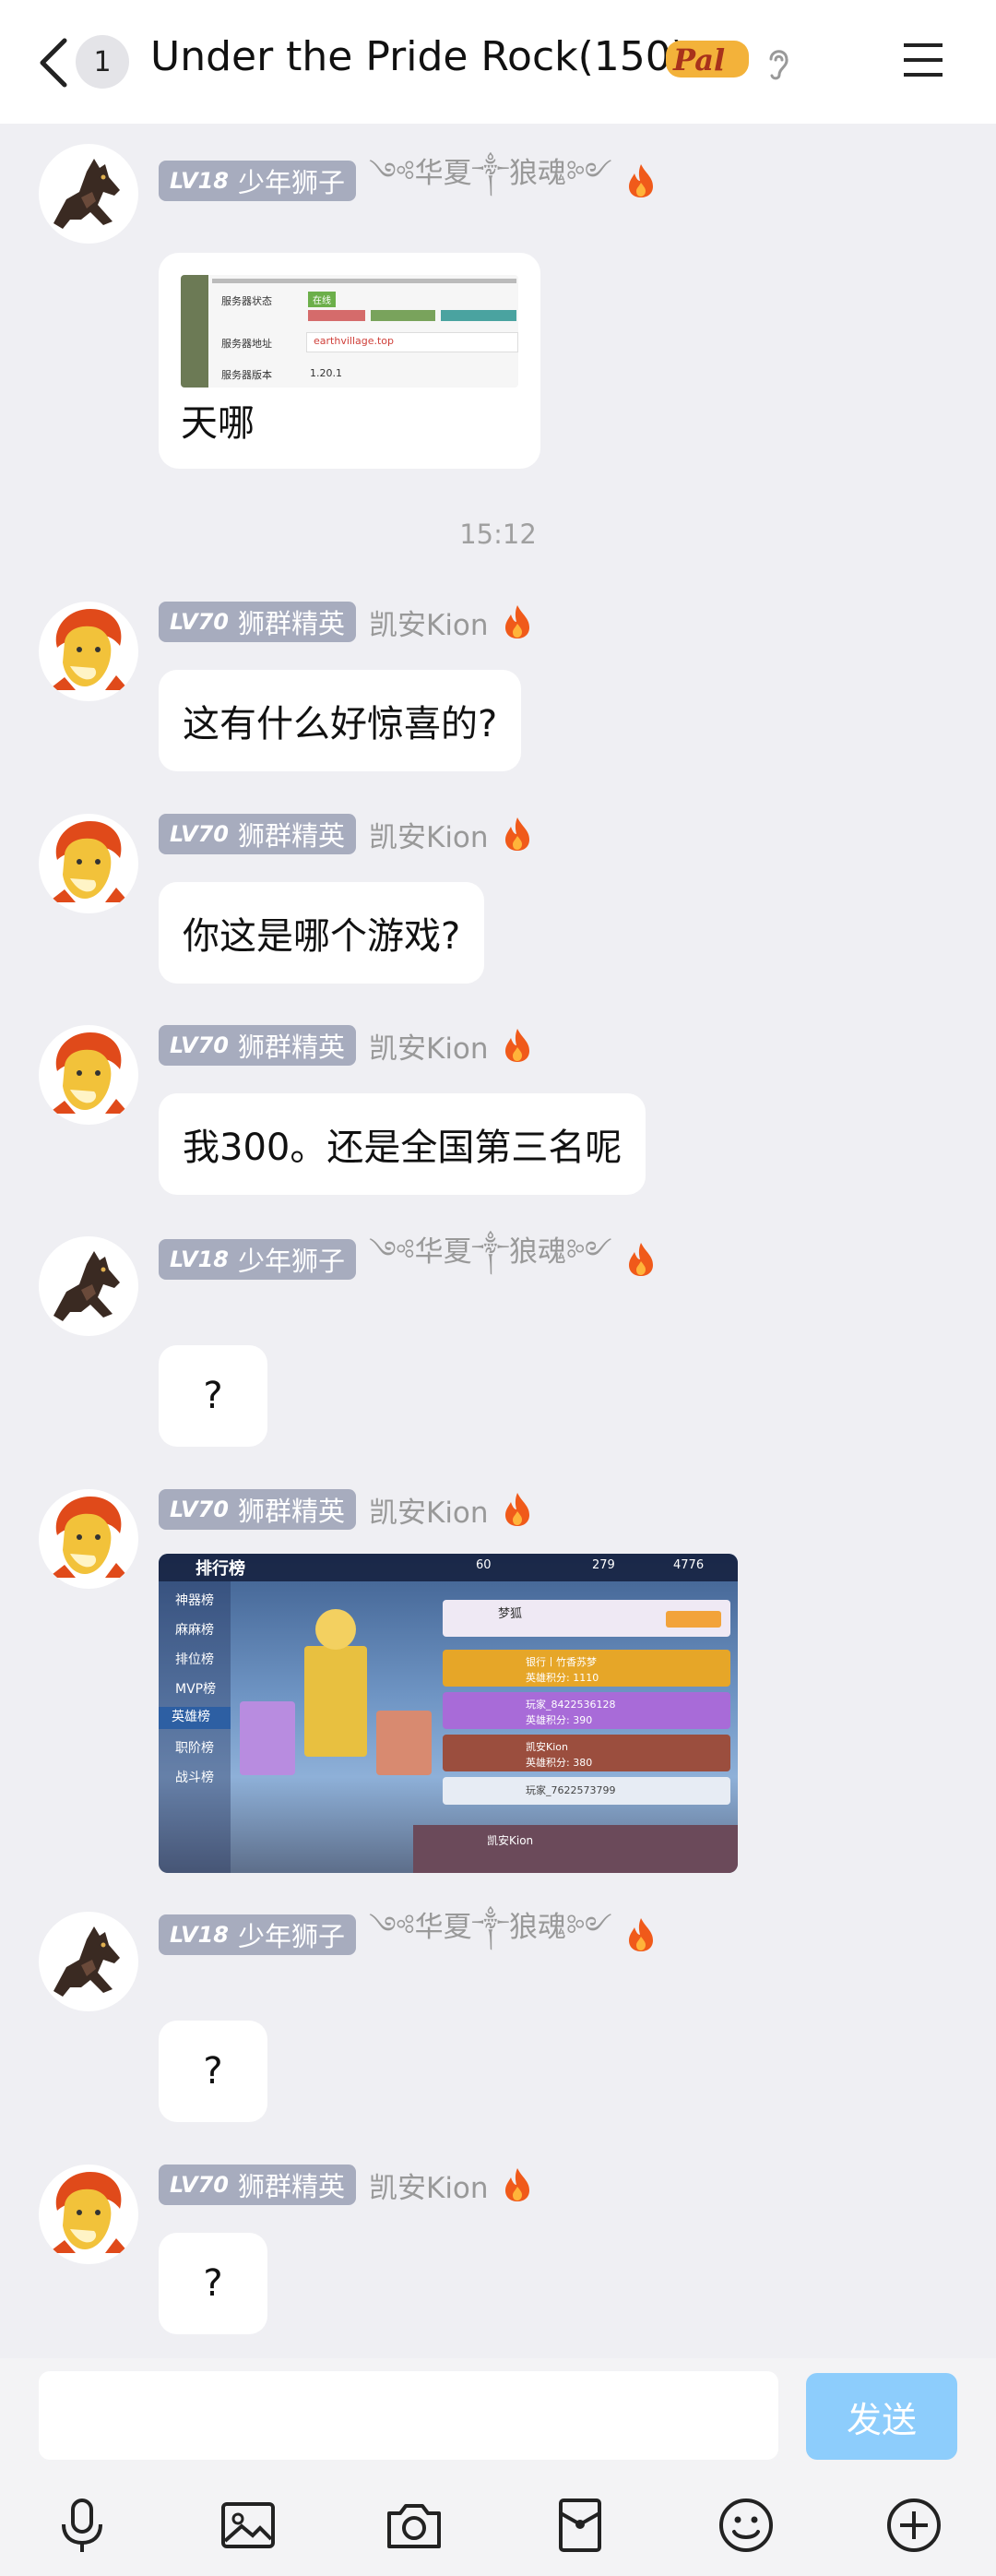 Image resolution: width=996 pixels, height=2576 pixels. Describe the element at coordinates (580, 2525) in the screenshot. I see `red-packet-icon` at that location.